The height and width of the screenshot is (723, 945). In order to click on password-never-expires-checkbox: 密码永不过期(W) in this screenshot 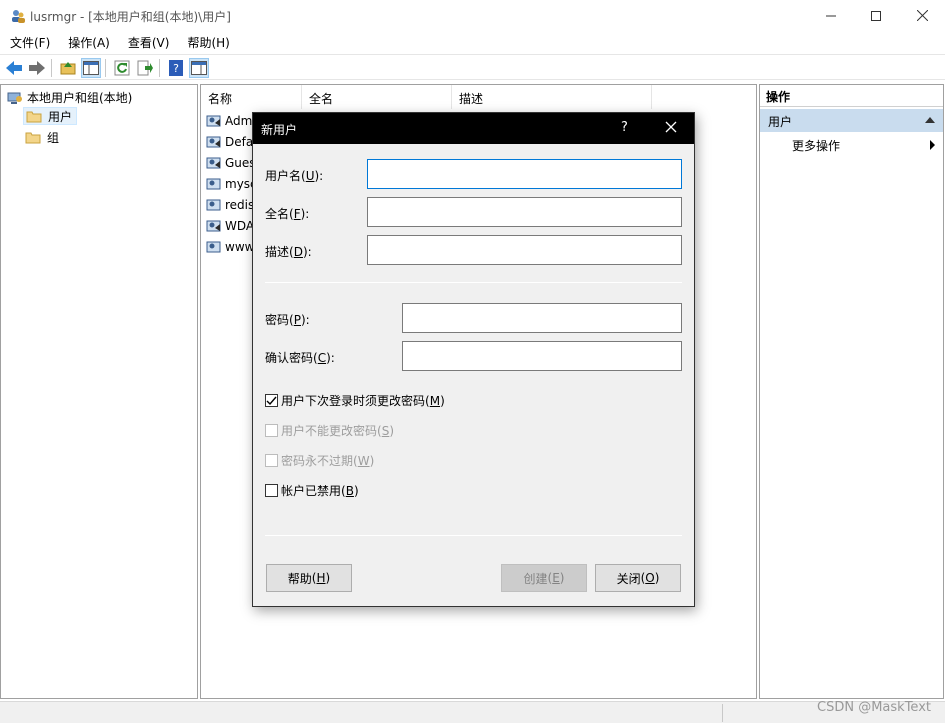, I will do `click(319, 460)`.